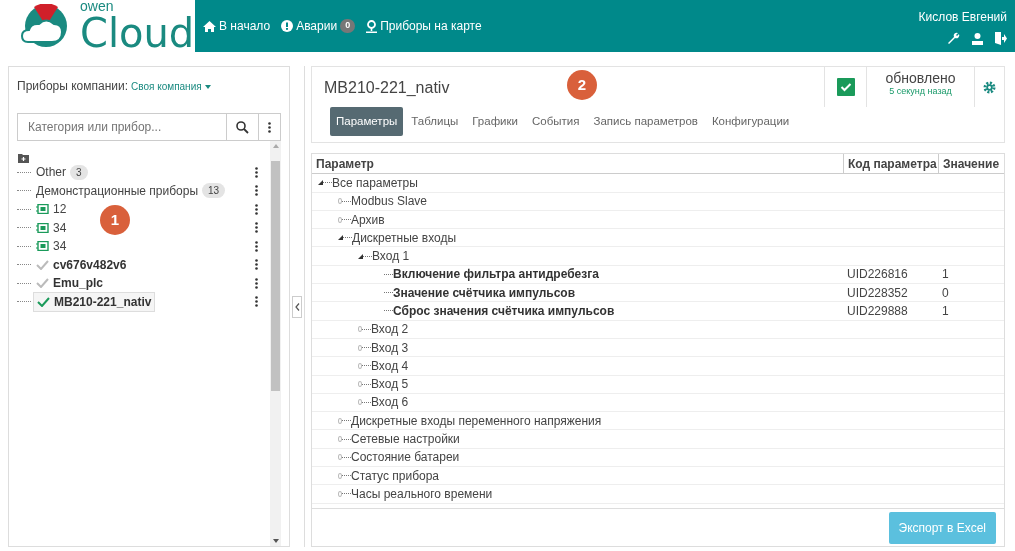  Describe the element at coordinates (69, 283) in the screenshot. I see `device-tree-item: Emu_plc` at that location.